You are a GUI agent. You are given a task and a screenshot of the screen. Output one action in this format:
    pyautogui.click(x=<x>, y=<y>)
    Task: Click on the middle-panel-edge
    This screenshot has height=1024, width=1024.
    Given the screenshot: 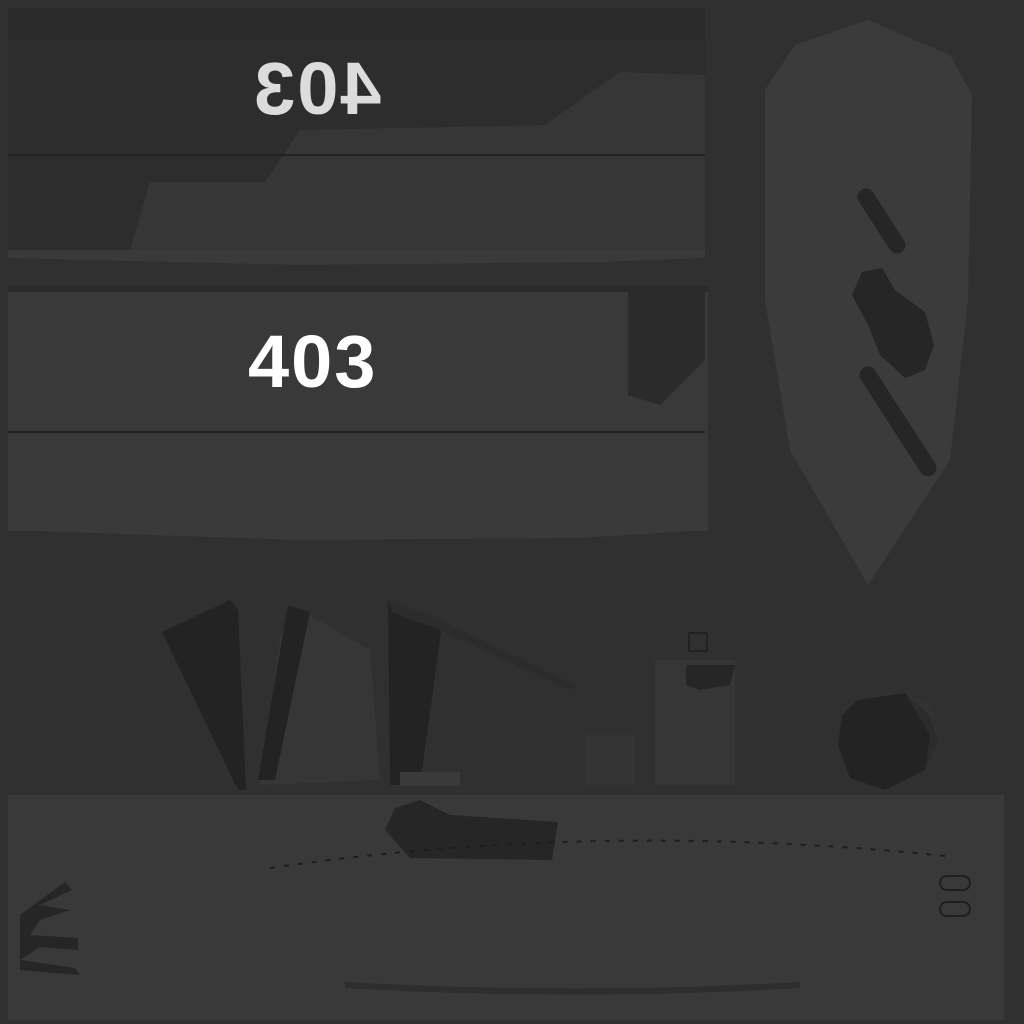 What is the action you would take?
    pyautogui.click(x=356, y=532)
    